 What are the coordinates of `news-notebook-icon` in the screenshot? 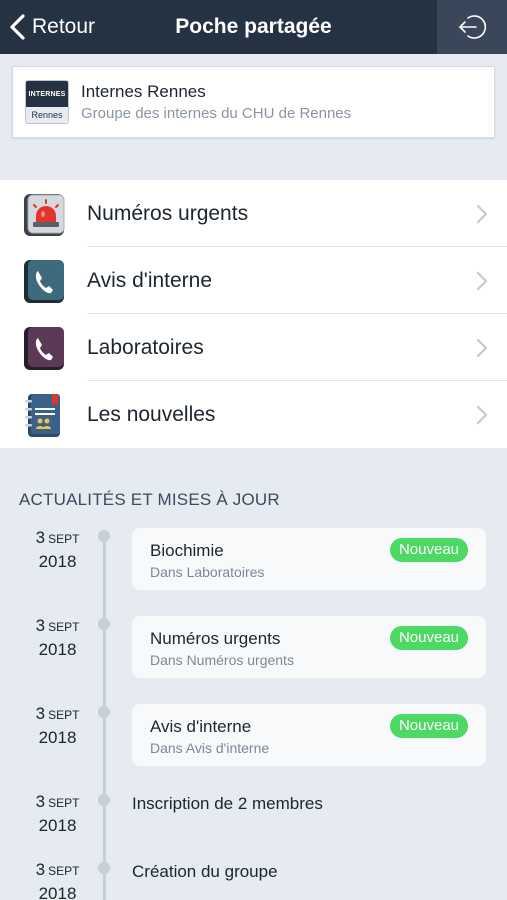 It's located at (42, 415).